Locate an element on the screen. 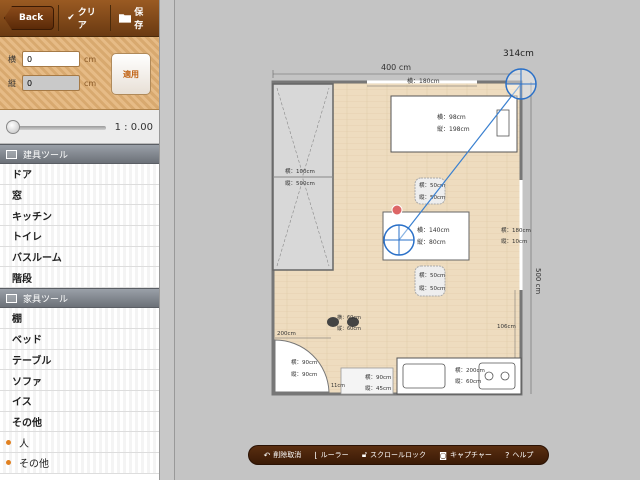  furniture-tools-title: 家具ツール is located at coordinates (46, 299).